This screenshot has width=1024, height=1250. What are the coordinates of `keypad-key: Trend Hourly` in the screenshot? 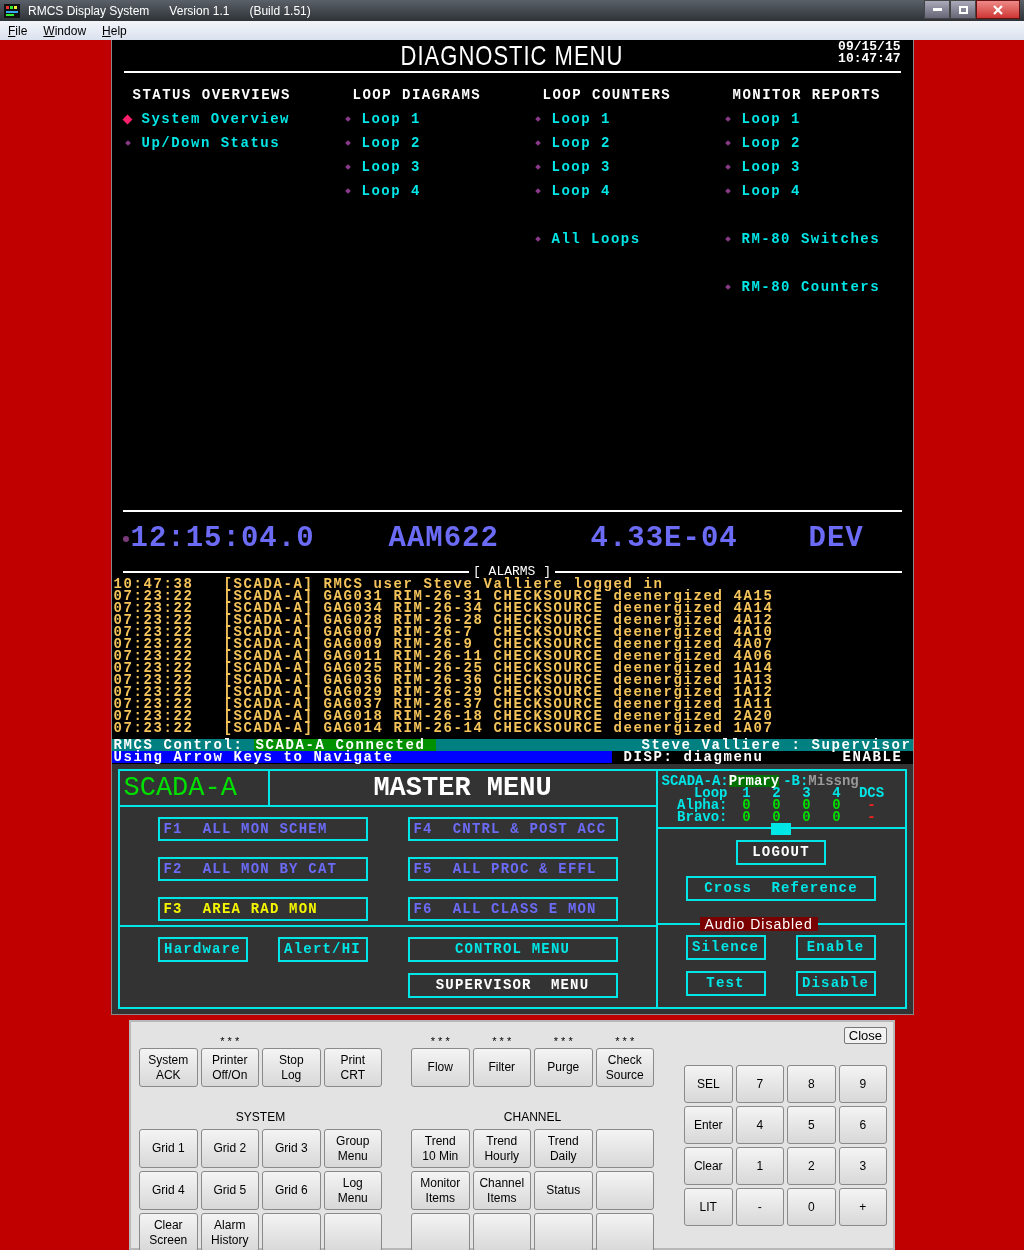 It's located at (501, 1148).